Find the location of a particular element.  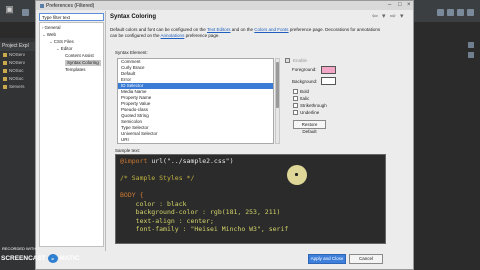

chevron-right-icon: › is located at coordinates (43, 27).